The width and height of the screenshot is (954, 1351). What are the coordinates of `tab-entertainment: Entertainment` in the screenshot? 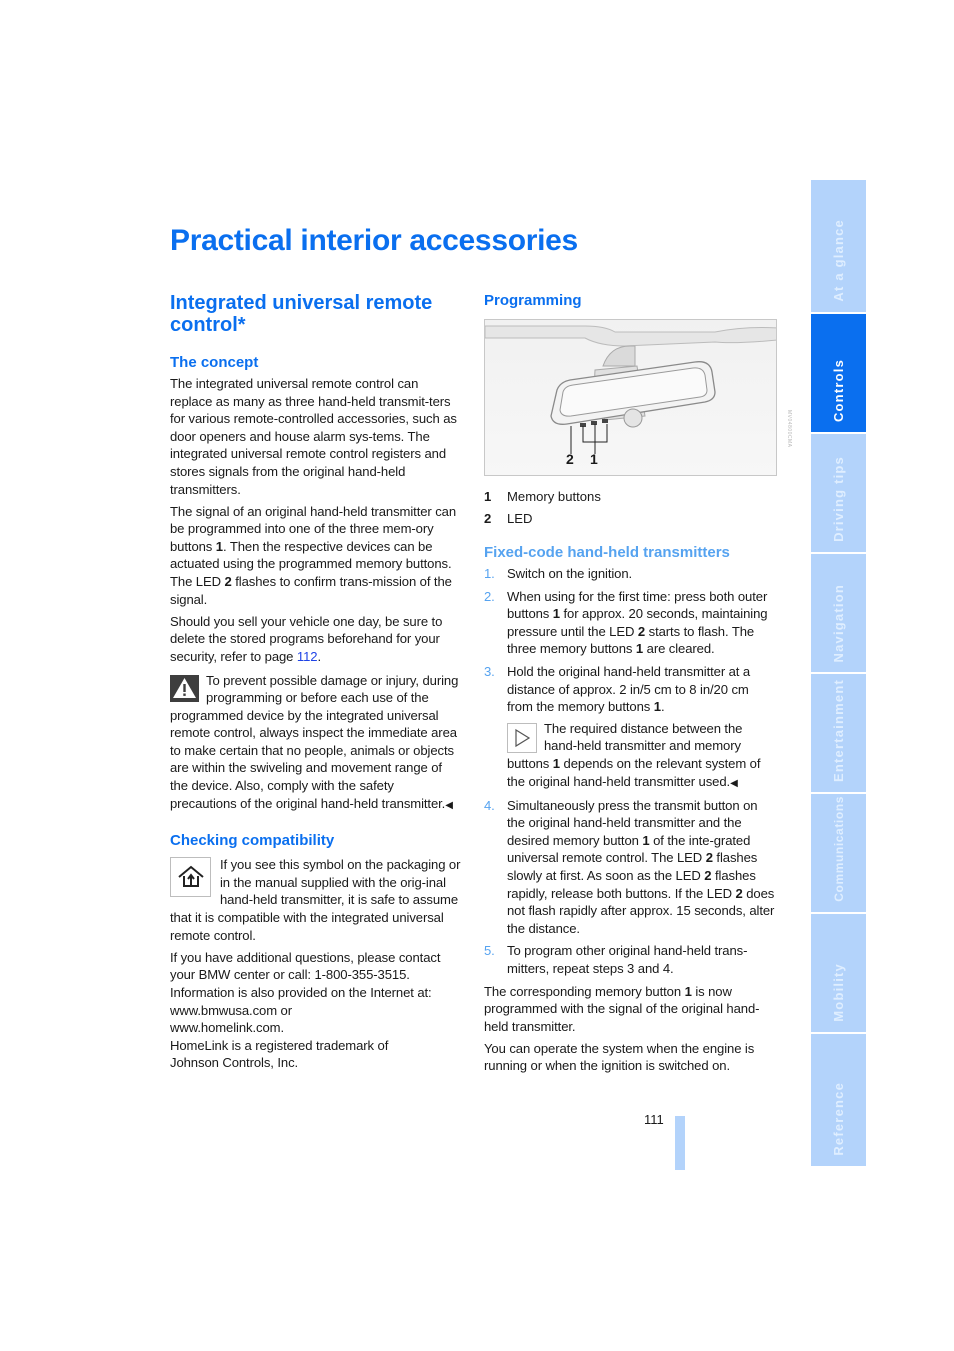 It's located at (838, 733).